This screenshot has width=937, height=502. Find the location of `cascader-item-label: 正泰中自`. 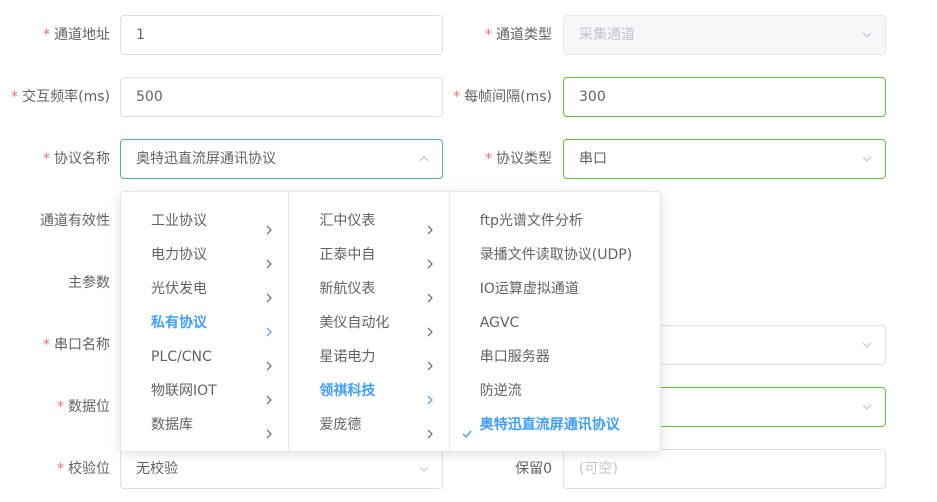

cascader-item-label: 正泰中自 is located at coordinates (347, 255).